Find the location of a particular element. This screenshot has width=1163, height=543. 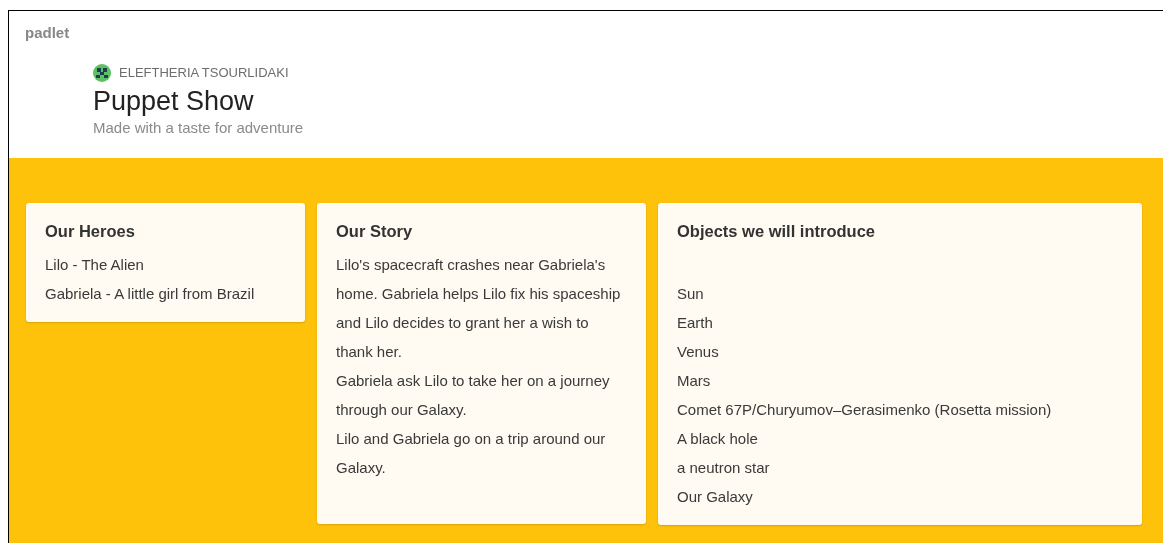

post-card: Our Heroes Lilo - The Alien Gabriela - A little girl from Brazil is located at coordinates (165, 262).